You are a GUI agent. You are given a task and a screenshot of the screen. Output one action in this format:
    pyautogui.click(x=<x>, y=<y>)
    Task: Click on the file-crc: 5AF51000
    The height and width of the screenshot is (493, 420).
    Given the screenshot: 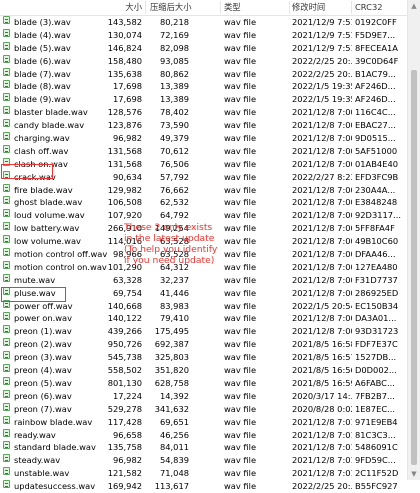 What is the action you would take?
    pyautogui.click(x=376, y=150)
    